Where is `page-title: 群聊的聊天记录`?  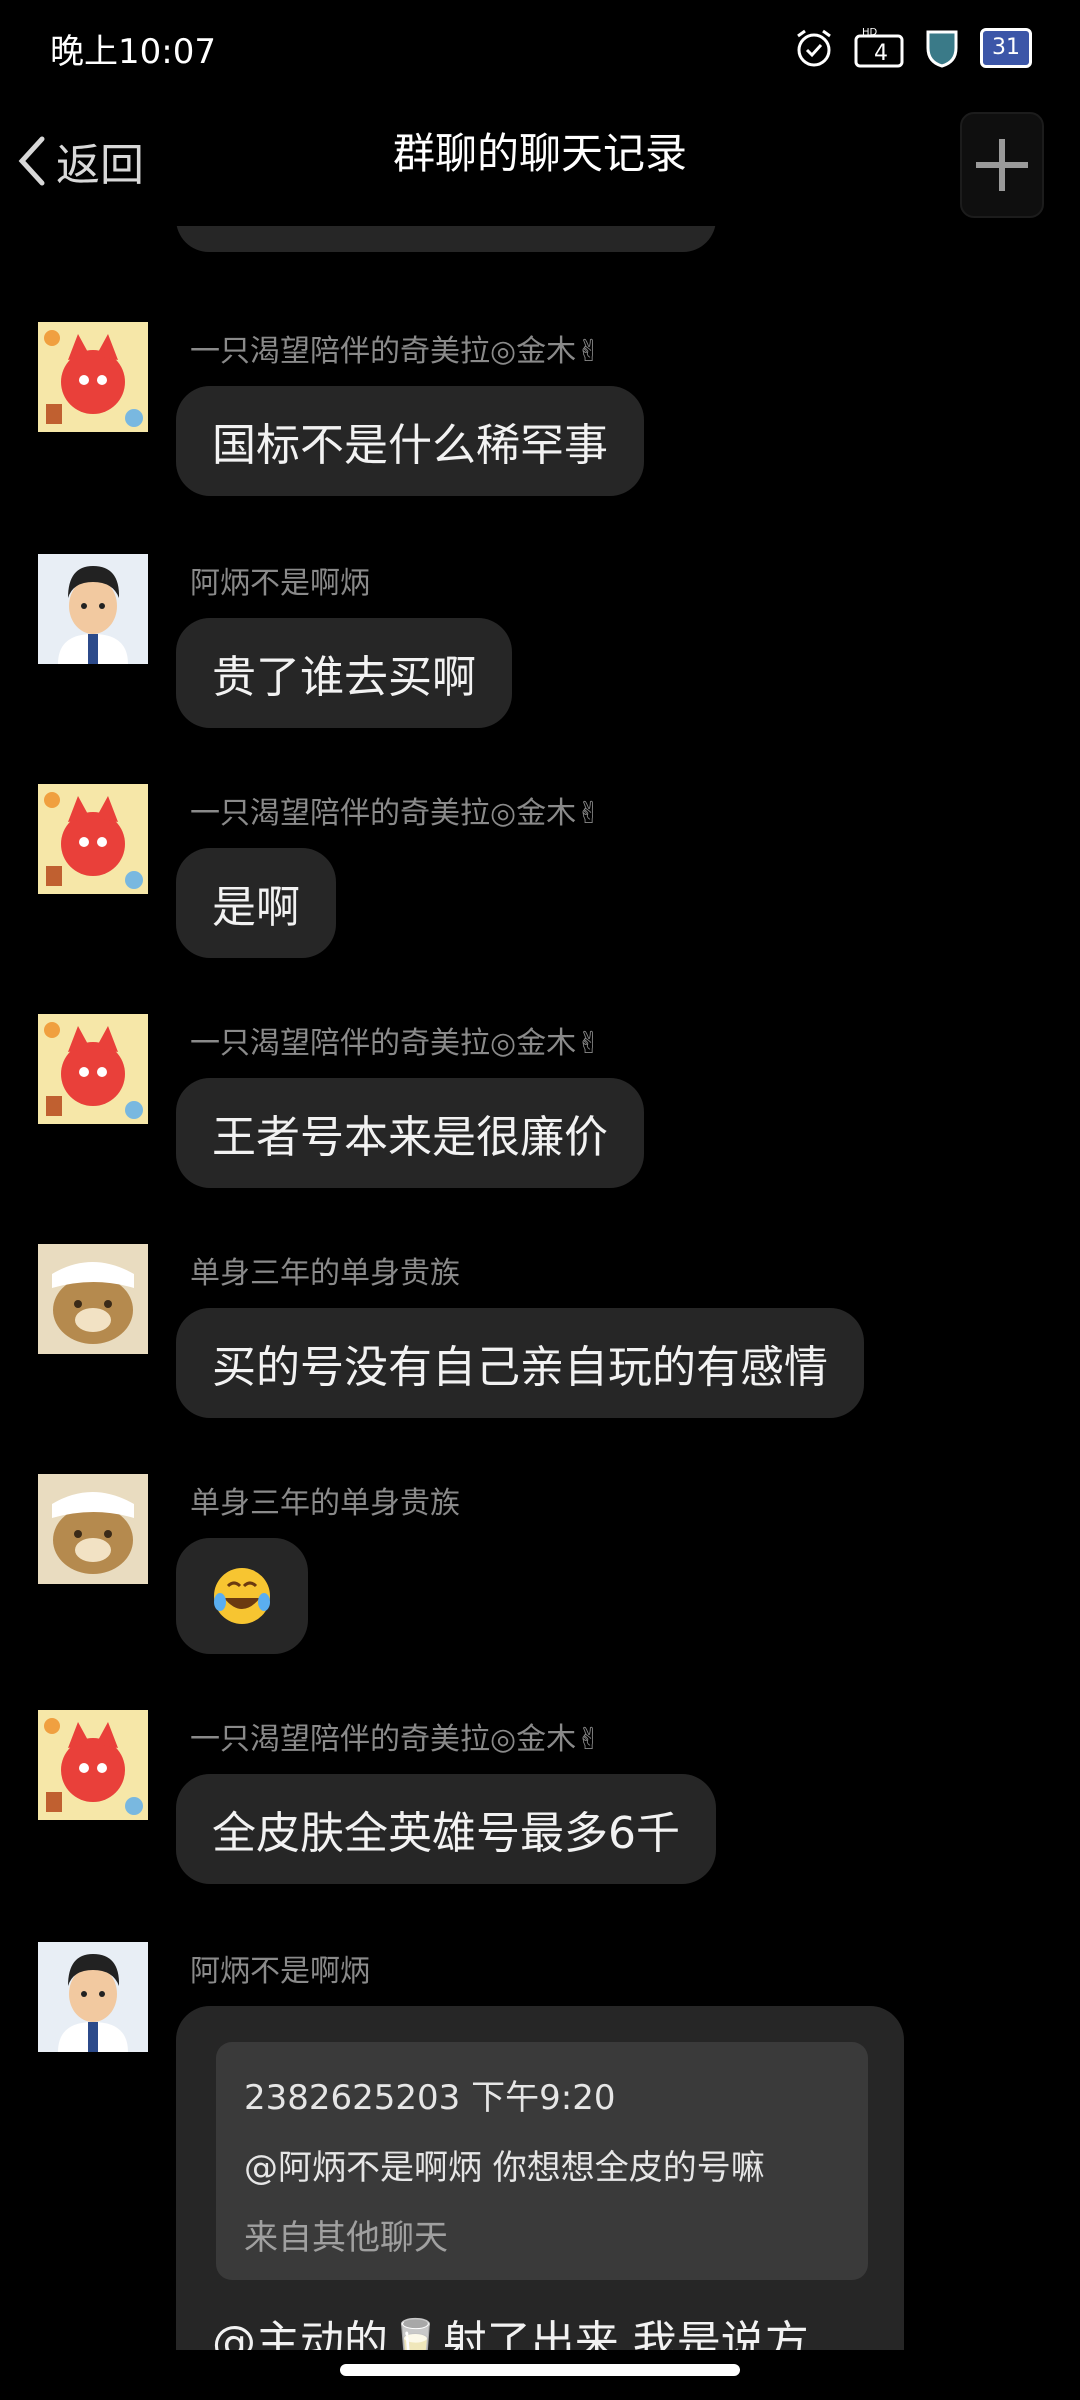 page-title: 群聊的聊天记录 is located at coordinates (539, 153).